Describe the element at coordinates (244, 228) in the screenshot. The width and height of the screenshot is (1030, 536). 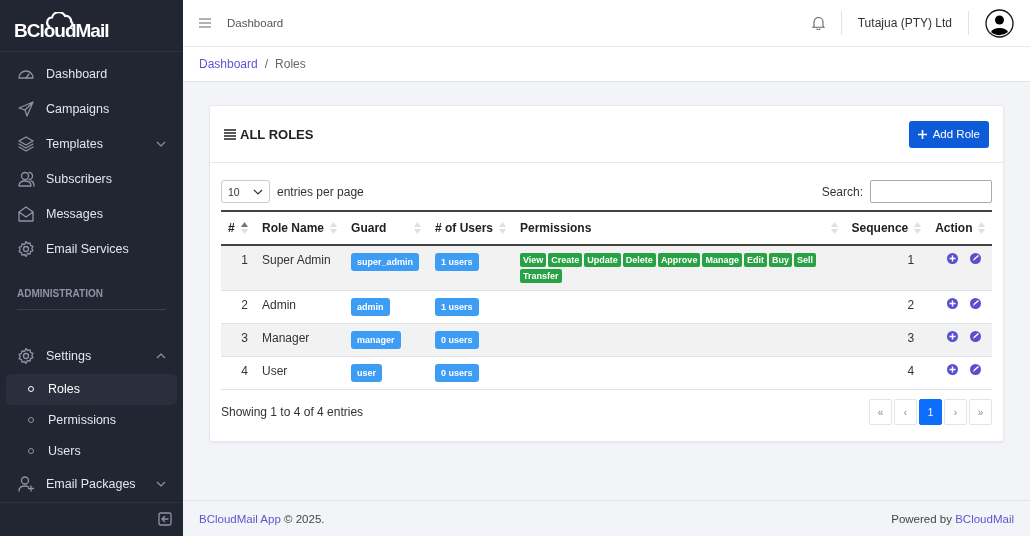
I see `sort-icon` at that location.